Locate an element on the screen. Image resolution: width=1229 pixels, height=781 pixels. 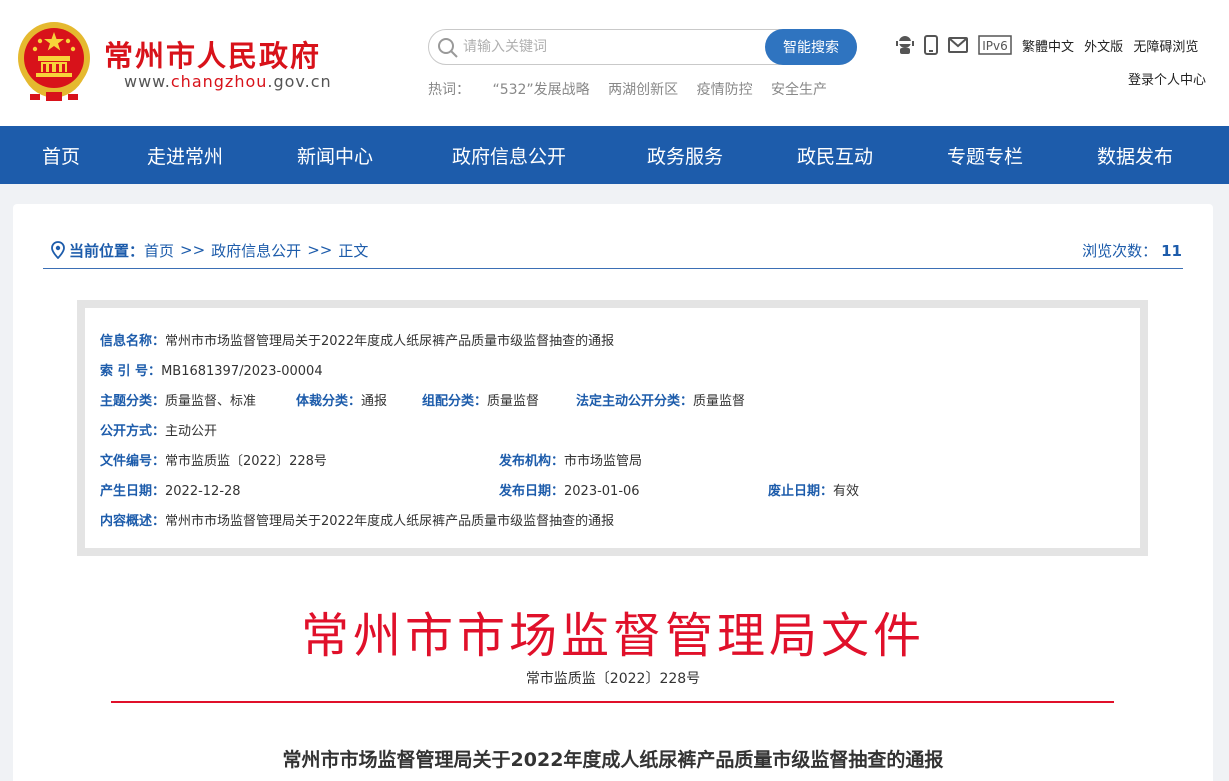
info-row-group: 组配分类：质量监督 is located at coordinates (480, 399).